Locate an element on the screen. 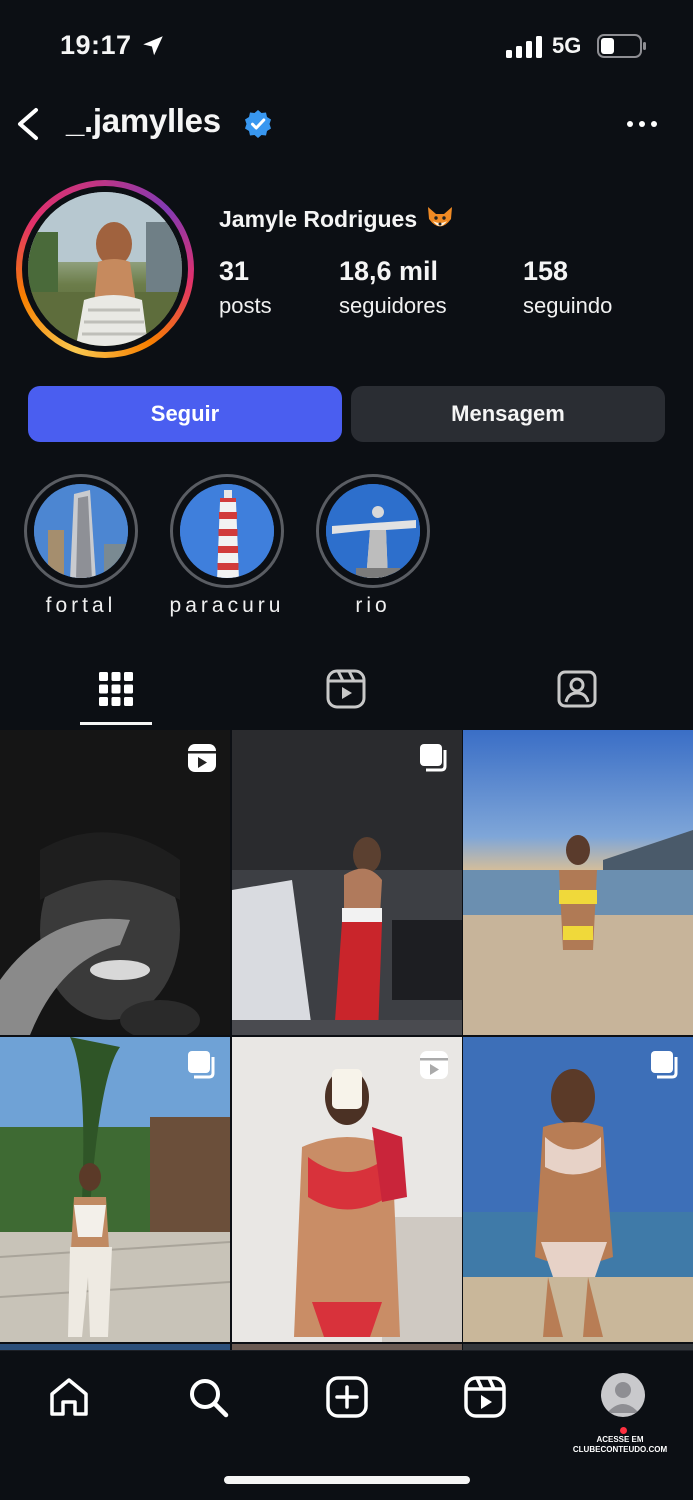 This screenshot has width=693, height=1500. back-arrow-icon is located at coordinates (28, 124).